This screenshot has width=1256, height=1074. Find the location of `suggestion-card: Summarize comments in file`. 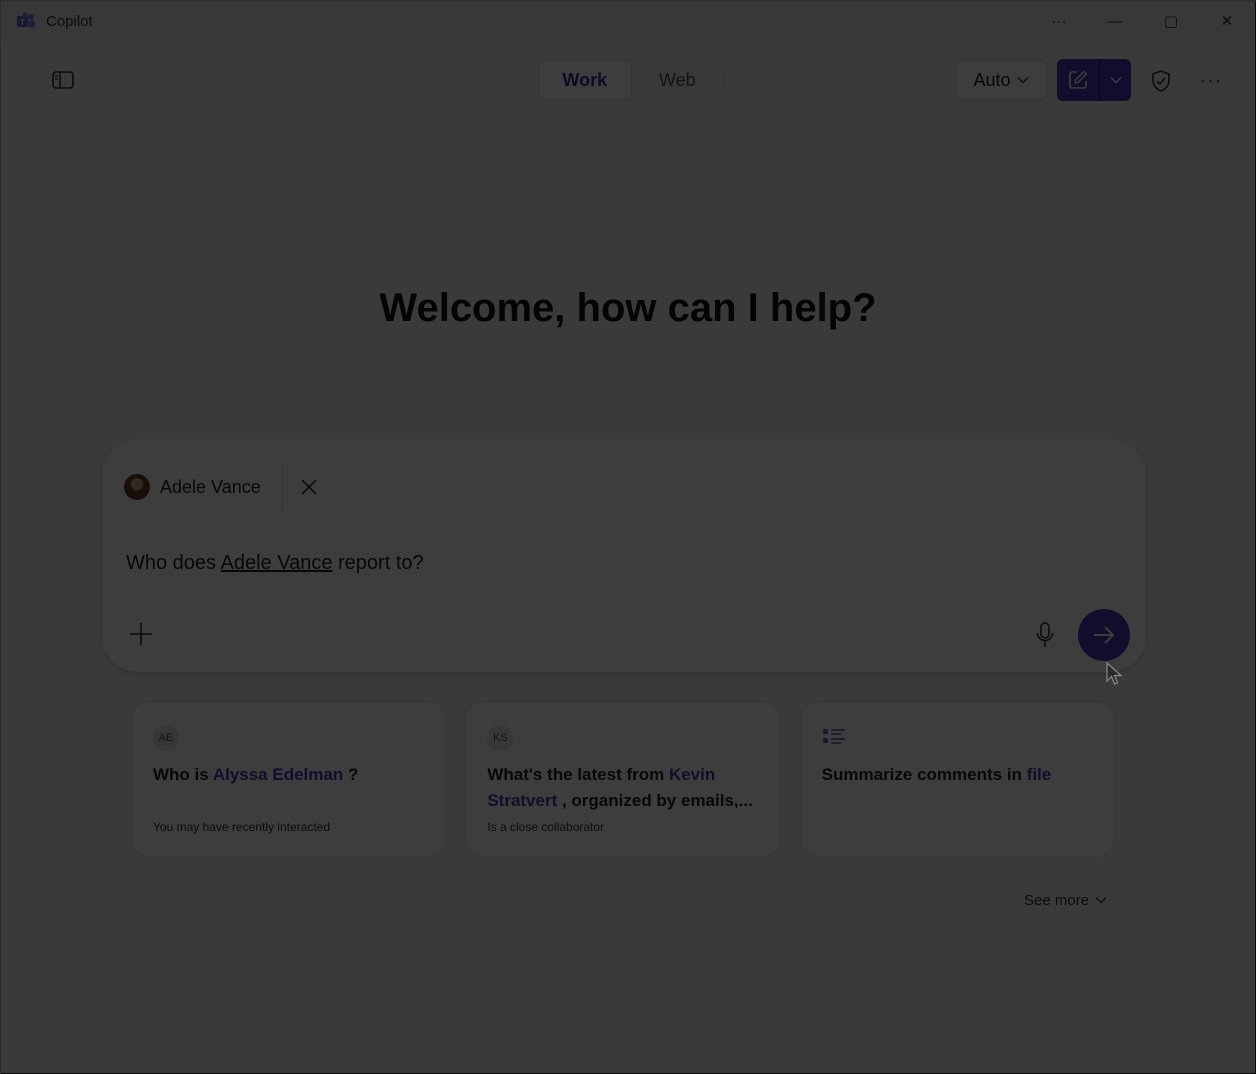

suggestion-card: Summarize comments in file is located at coordinates (957, 779).